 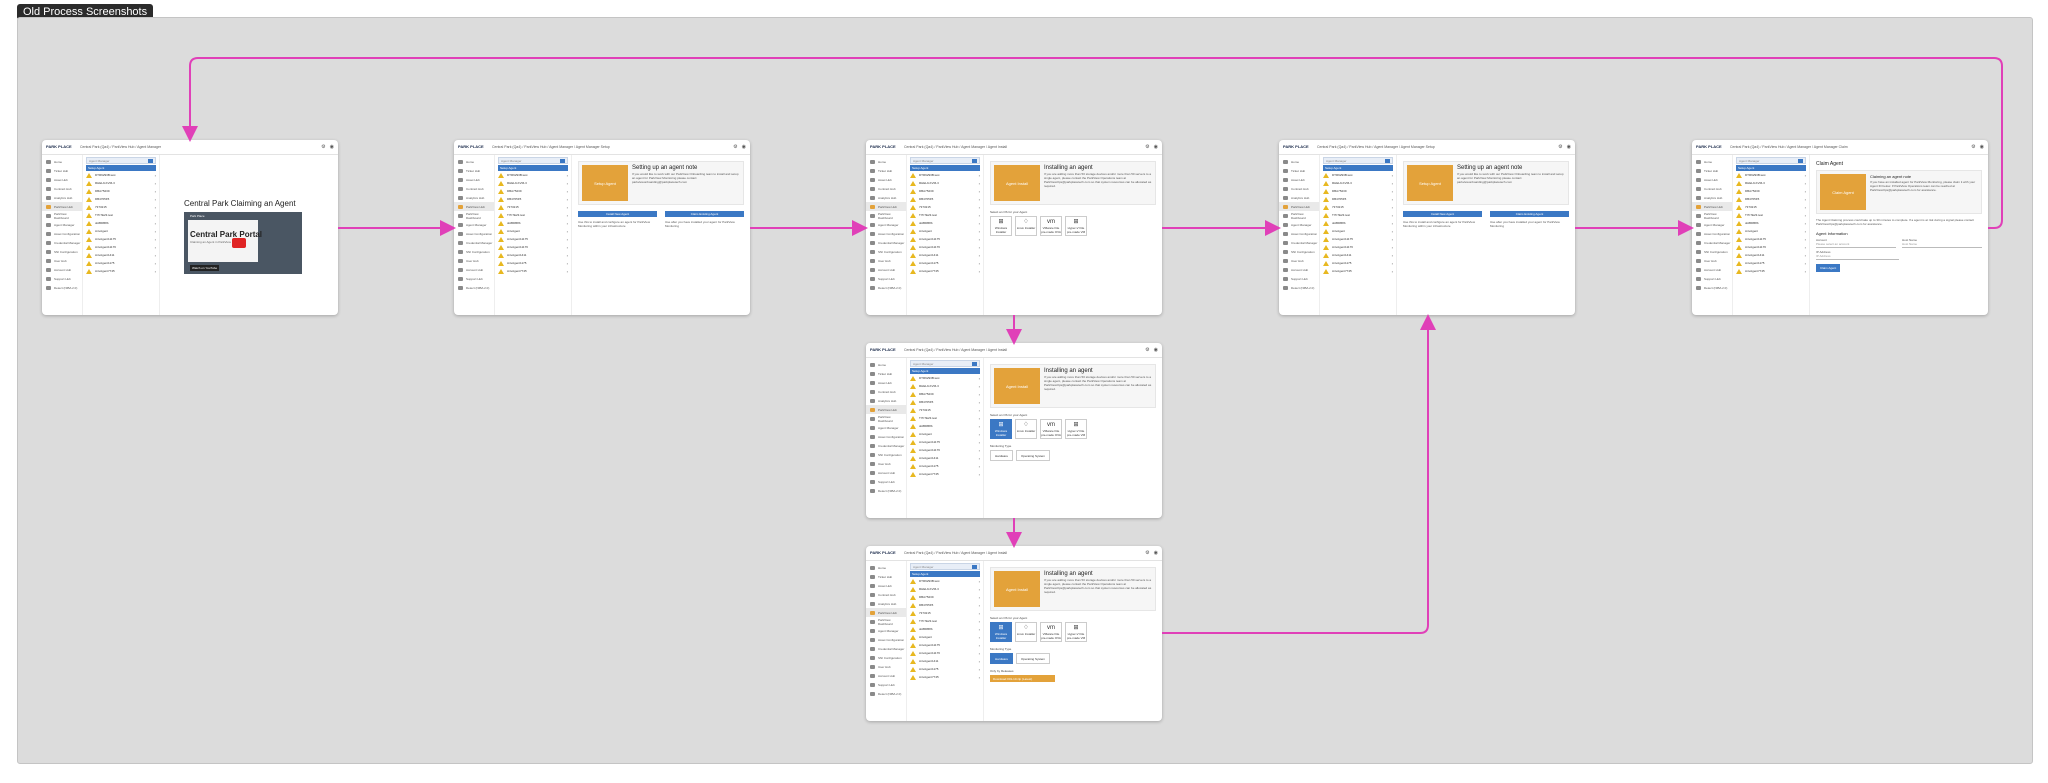 What do you see at coordinates (1771, 207) in the screenshot?
I see `agent-row: 7373215 ›` at bounding box center [1771, 207].